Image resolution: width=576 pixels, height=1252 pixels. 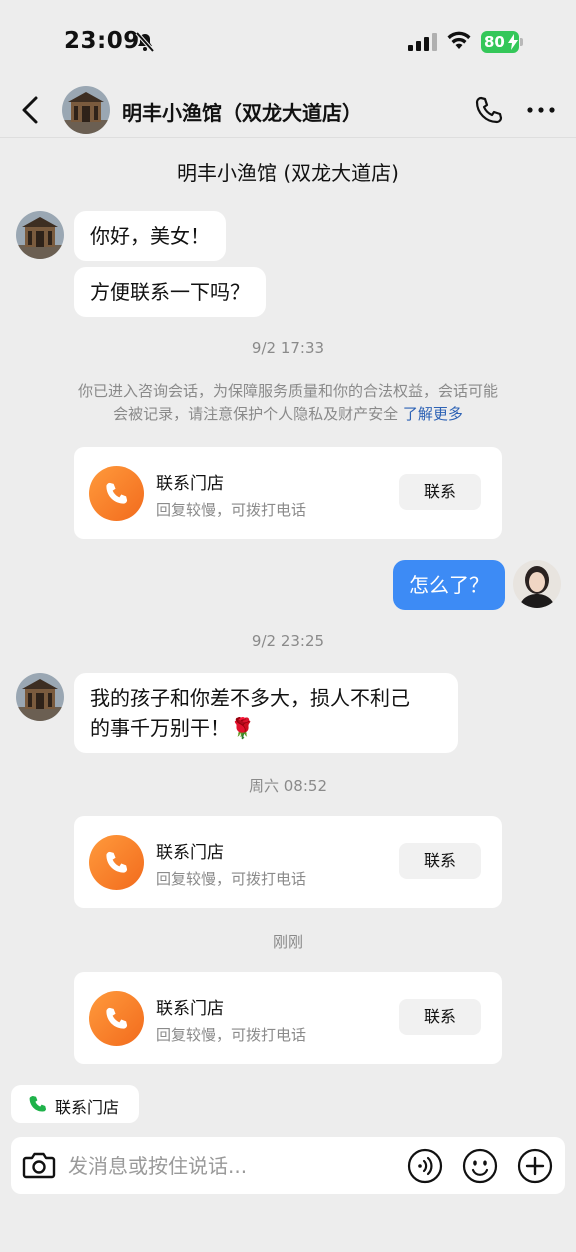 I want to click on learn-more-link: 了解更多, so click(x=433, y=414).